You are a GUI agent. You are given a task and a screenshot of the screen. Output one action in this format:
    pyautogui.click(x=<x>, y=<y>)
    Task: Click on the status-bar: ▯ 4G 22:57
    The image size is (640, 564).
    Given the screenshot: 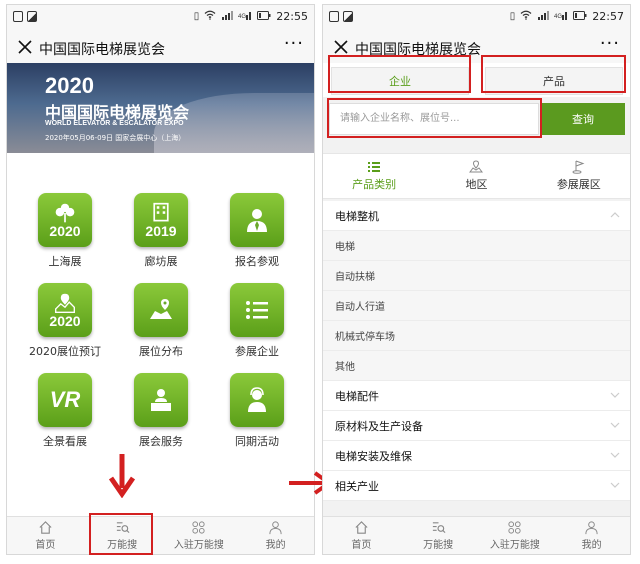 What is the action you would take?
    pyautogui.click(x=476, y=17)
    